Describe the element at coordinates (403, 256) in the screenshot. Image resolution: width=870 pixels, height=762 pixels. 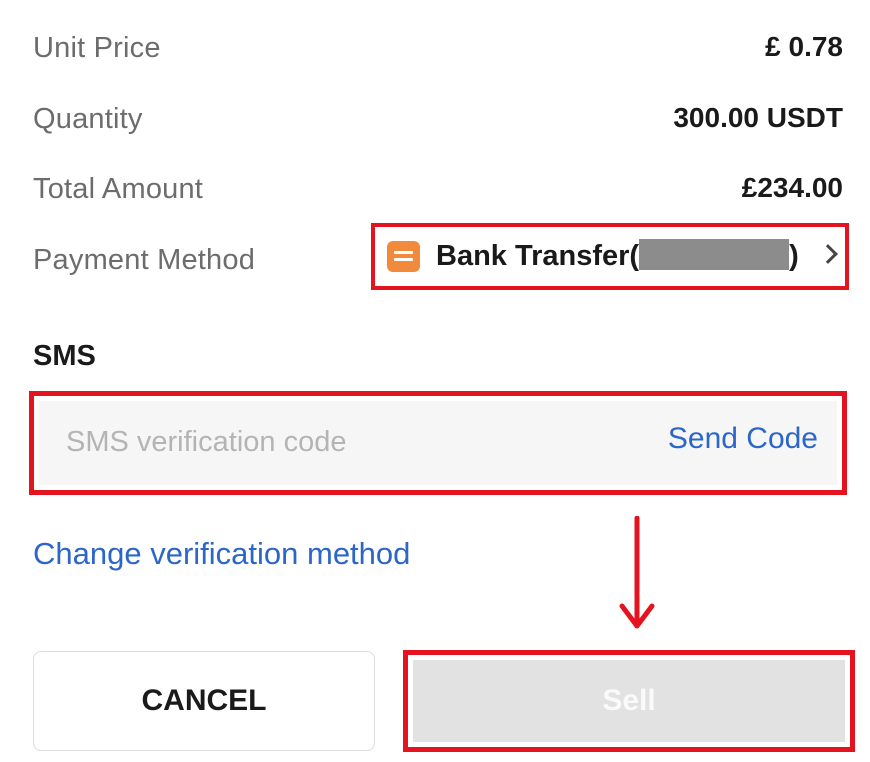
I see `bank-card-icon` at that location.